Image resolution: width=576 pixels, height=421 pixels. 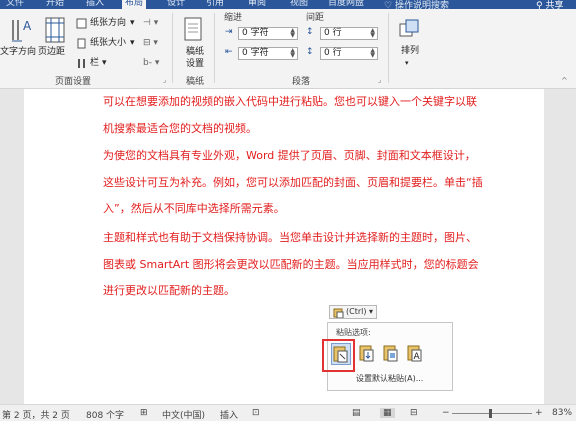 I want to click on draft-paper-label-1: 稿纸, so click(x=195, y=52).